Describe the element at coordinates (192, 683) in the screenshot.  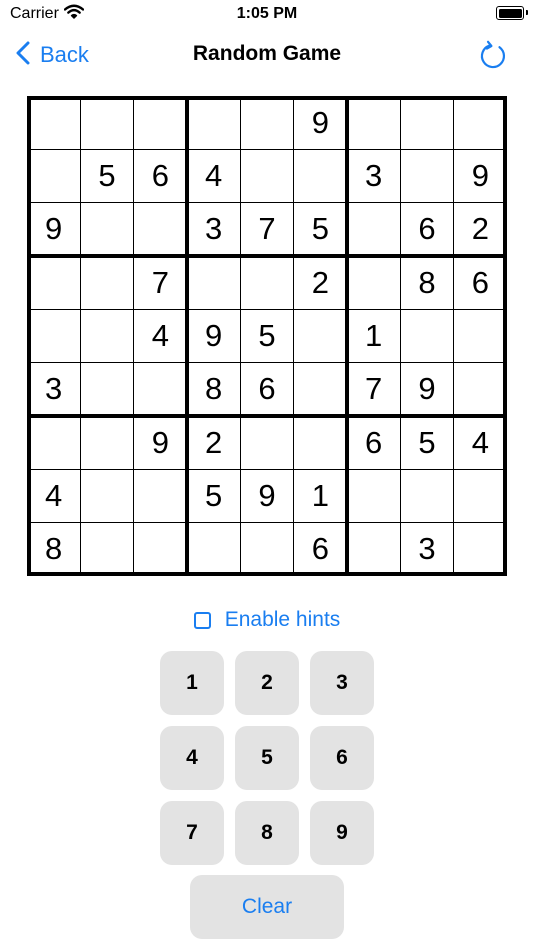
I see `key-1-button: 1` at that location.